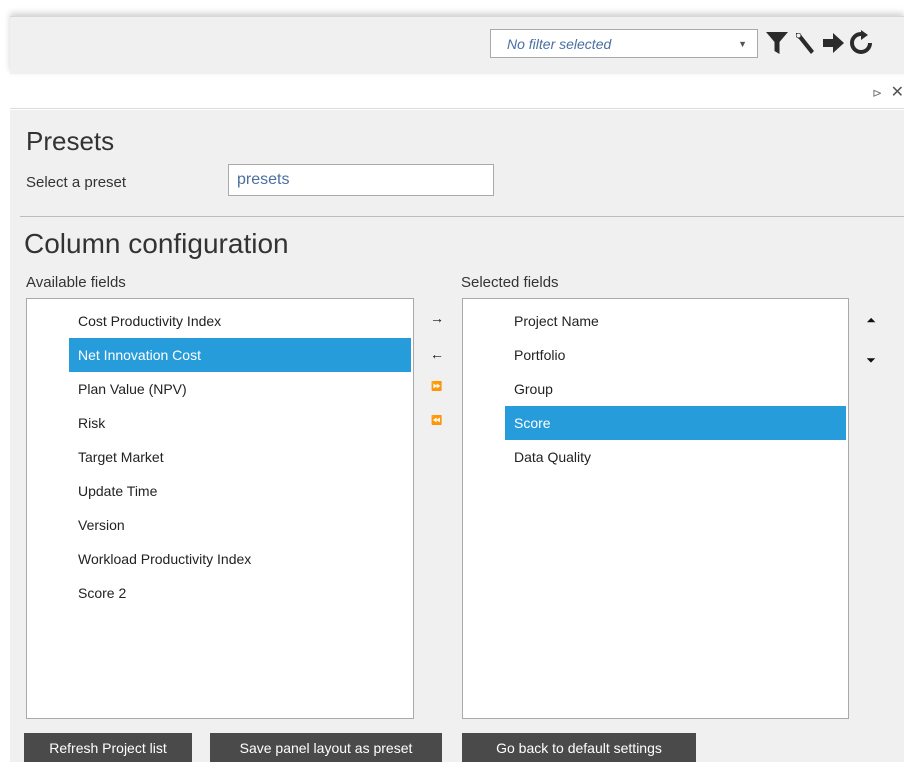 The height and width of the screenshot is (762, 904). I want to click on arrow-left-icon: ←, so click(437, 354).